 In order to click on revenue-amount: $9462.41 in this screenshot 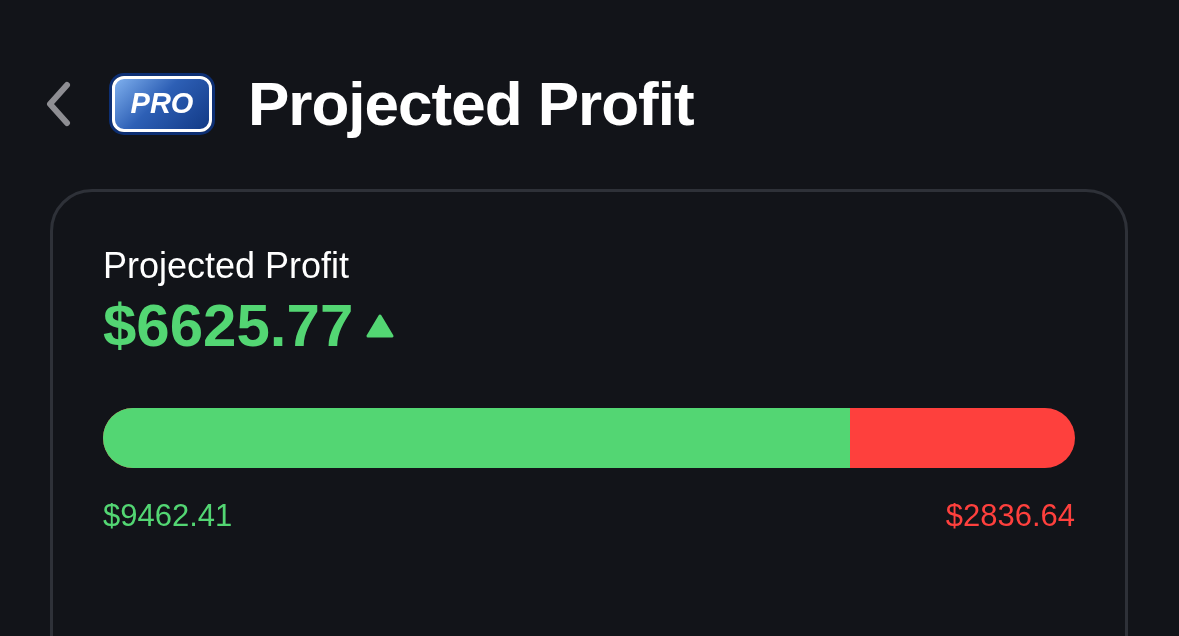, I will do `click(168, 516)`.